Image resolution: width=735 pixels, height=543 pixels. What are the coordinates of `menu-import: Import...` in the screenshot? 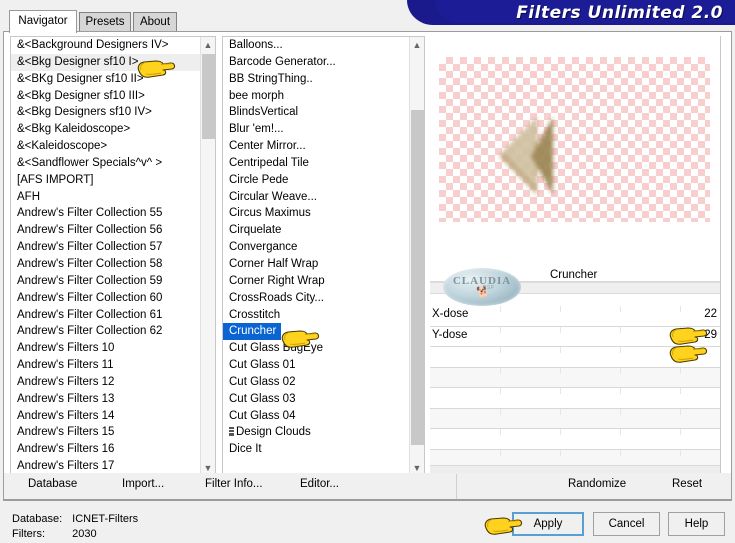 It's located at (143, 484).